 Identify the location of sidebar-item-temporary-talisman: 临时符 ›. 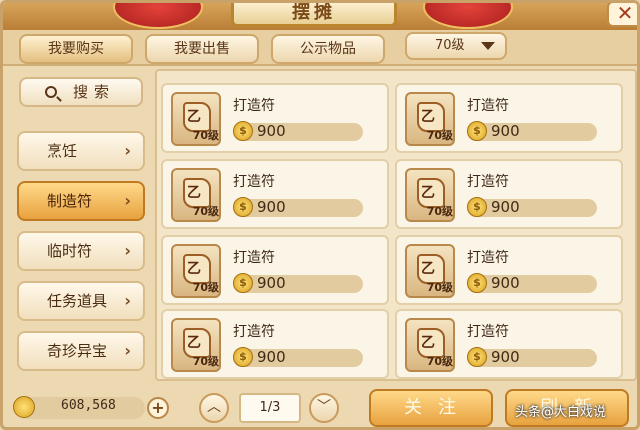
(81, 251).